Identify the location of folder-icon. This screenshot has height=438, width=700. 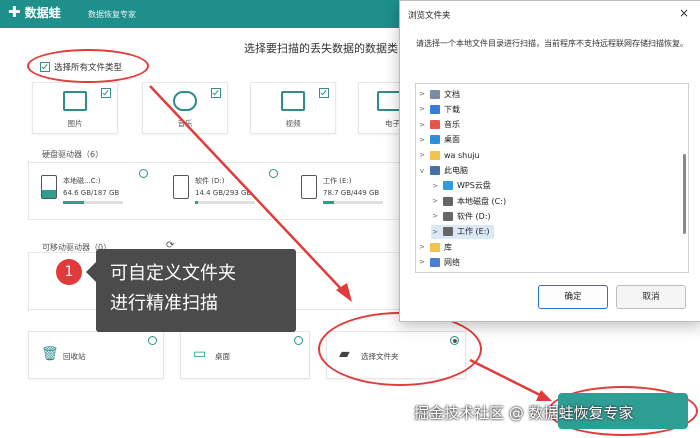
(435, 155).